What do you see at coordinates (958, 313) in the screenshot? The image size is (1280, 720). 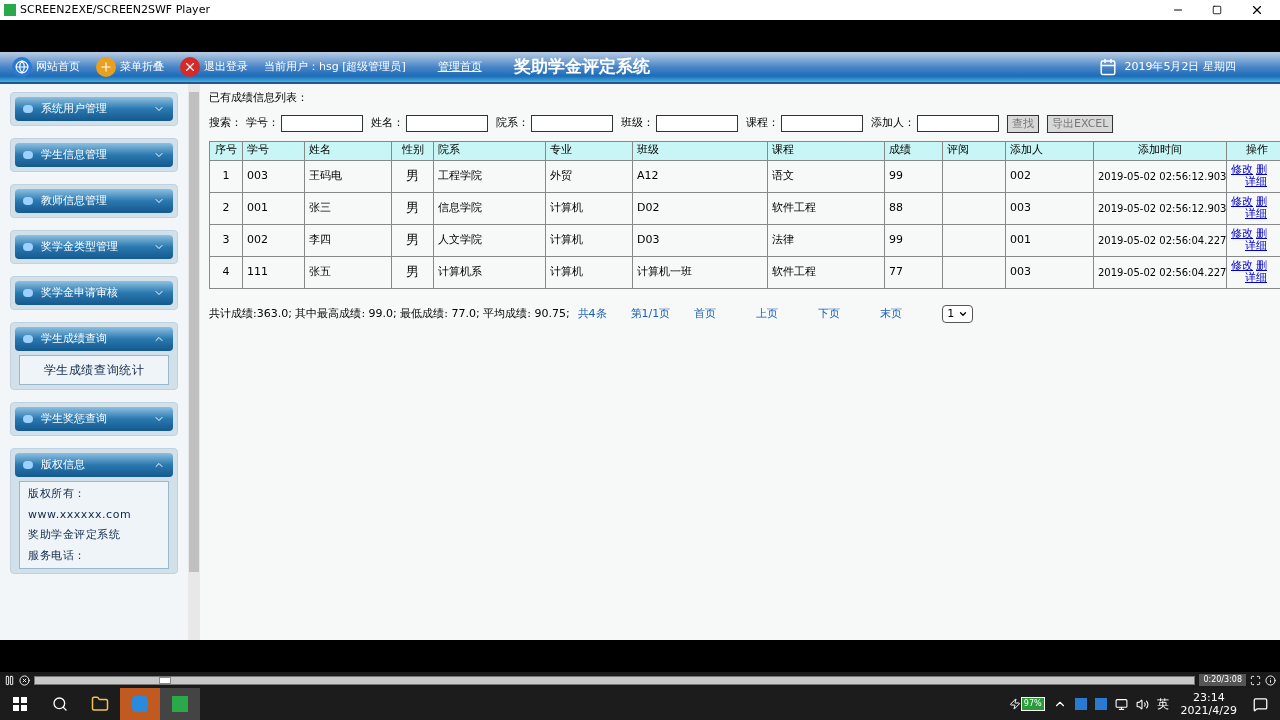 I see `page-select: 1` at bounding box center [958, 313].